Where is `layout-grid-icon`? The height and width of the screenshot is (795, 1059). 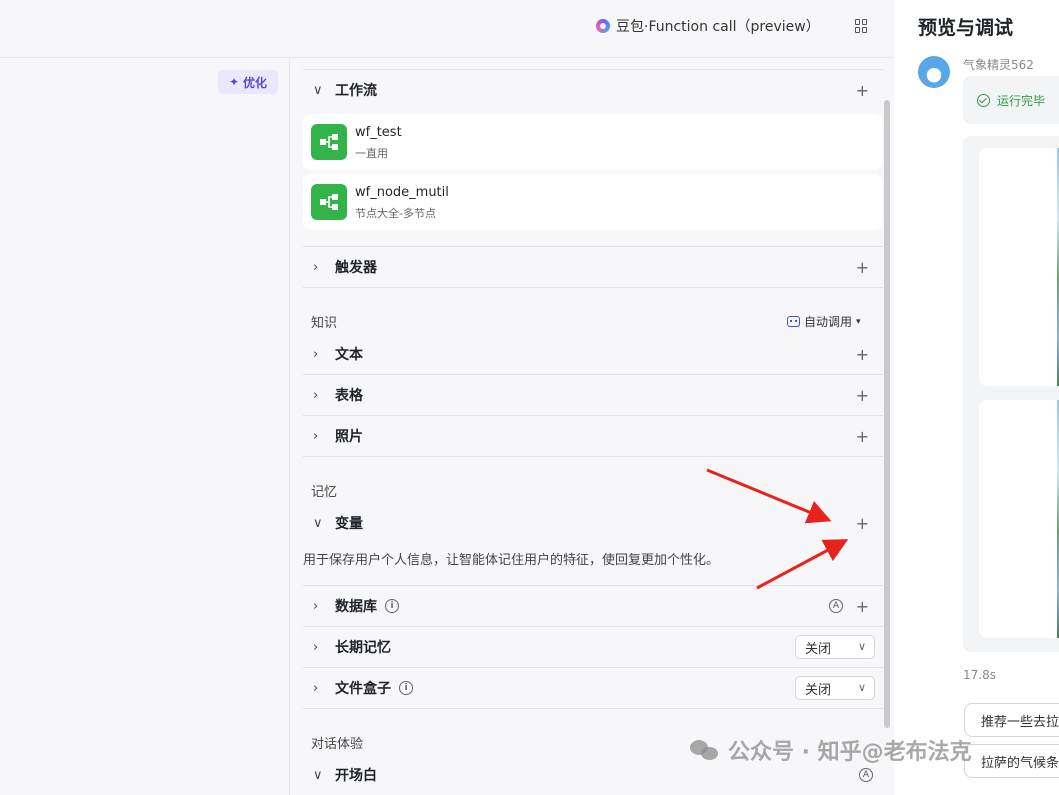
layout-grid-icon is located at coordinates (862, 26).